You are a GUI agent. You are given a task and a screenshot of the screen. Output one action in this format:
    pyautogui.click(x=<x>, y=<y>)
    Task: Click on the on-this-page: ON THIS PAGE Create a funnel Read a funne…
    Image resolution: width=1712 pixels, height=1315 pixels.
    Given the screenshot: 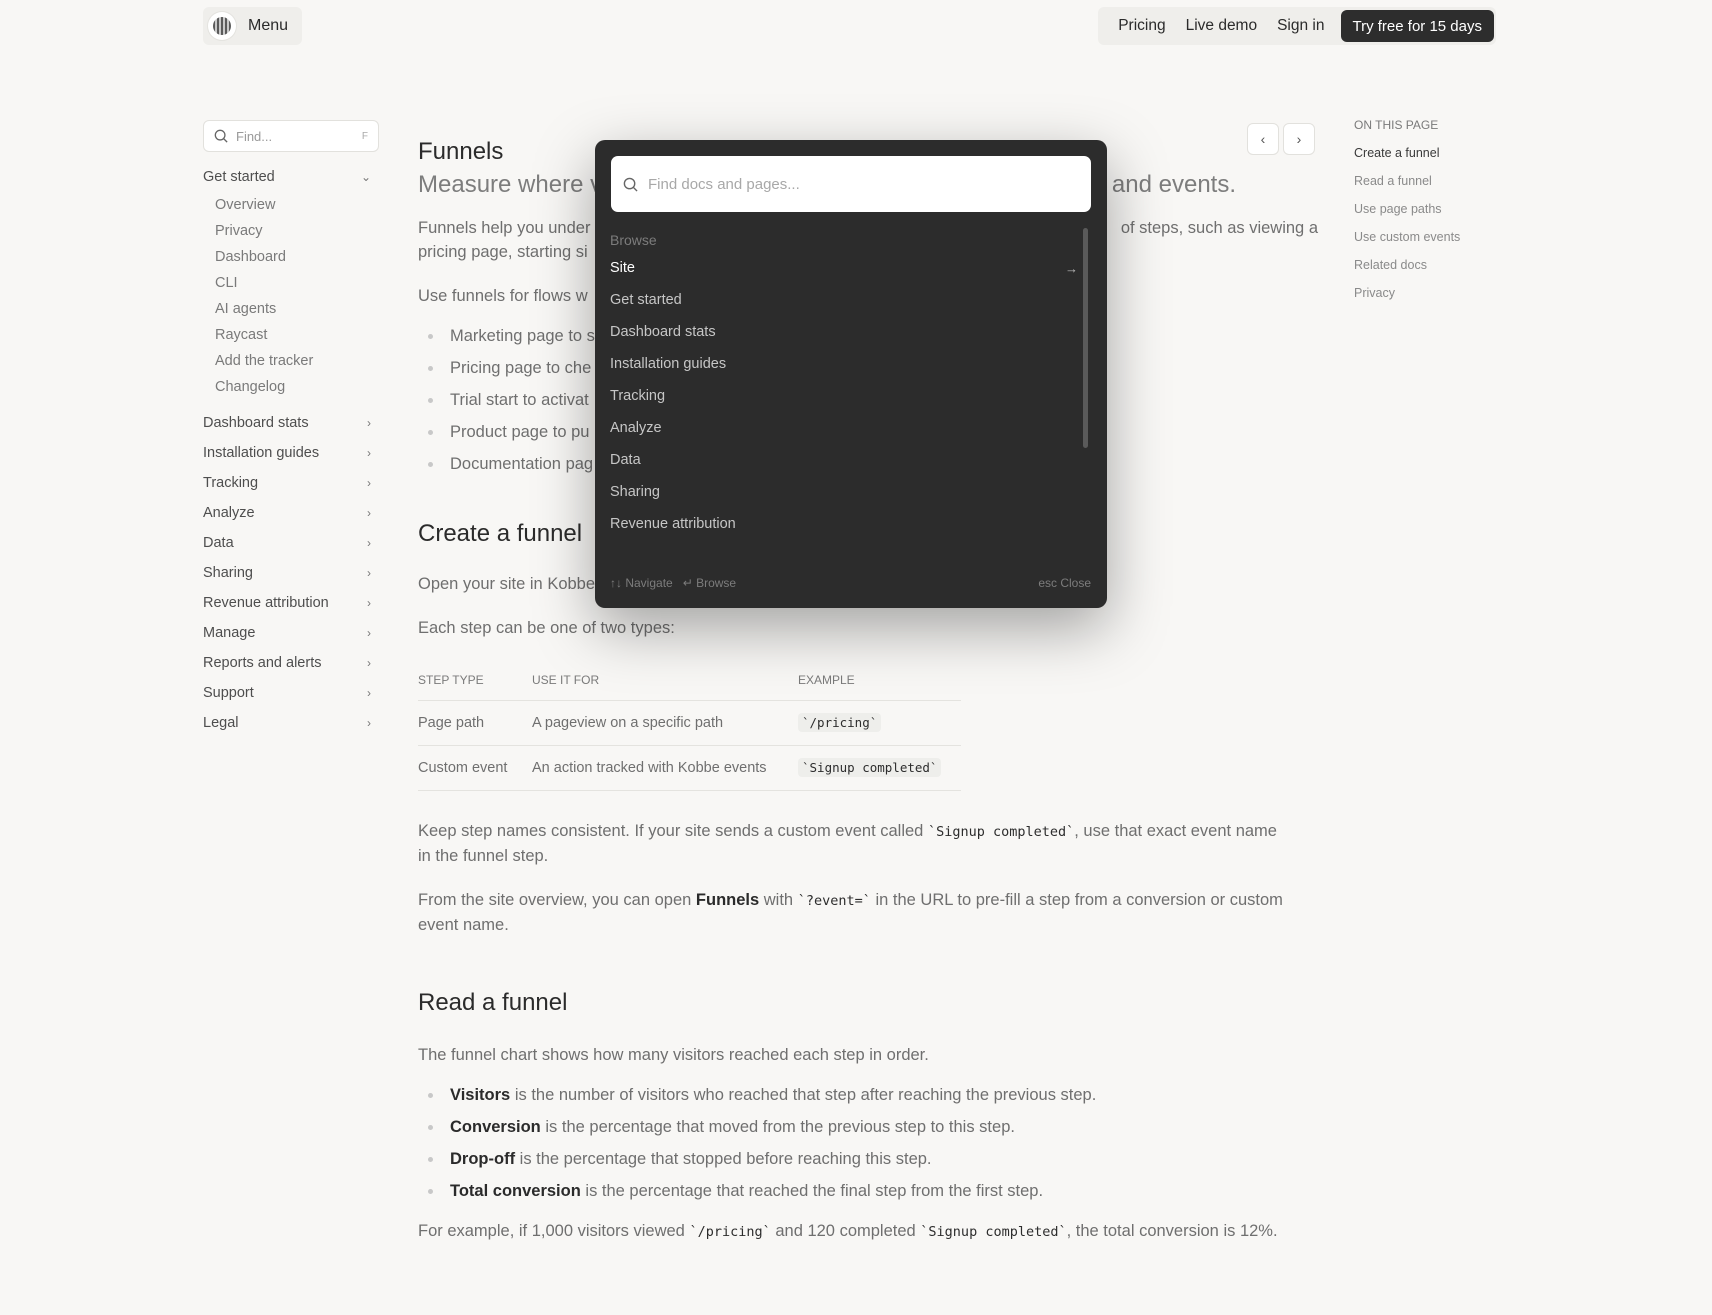 What is the action you would take?
    pyautogui.click(x=1407, y=216)
    